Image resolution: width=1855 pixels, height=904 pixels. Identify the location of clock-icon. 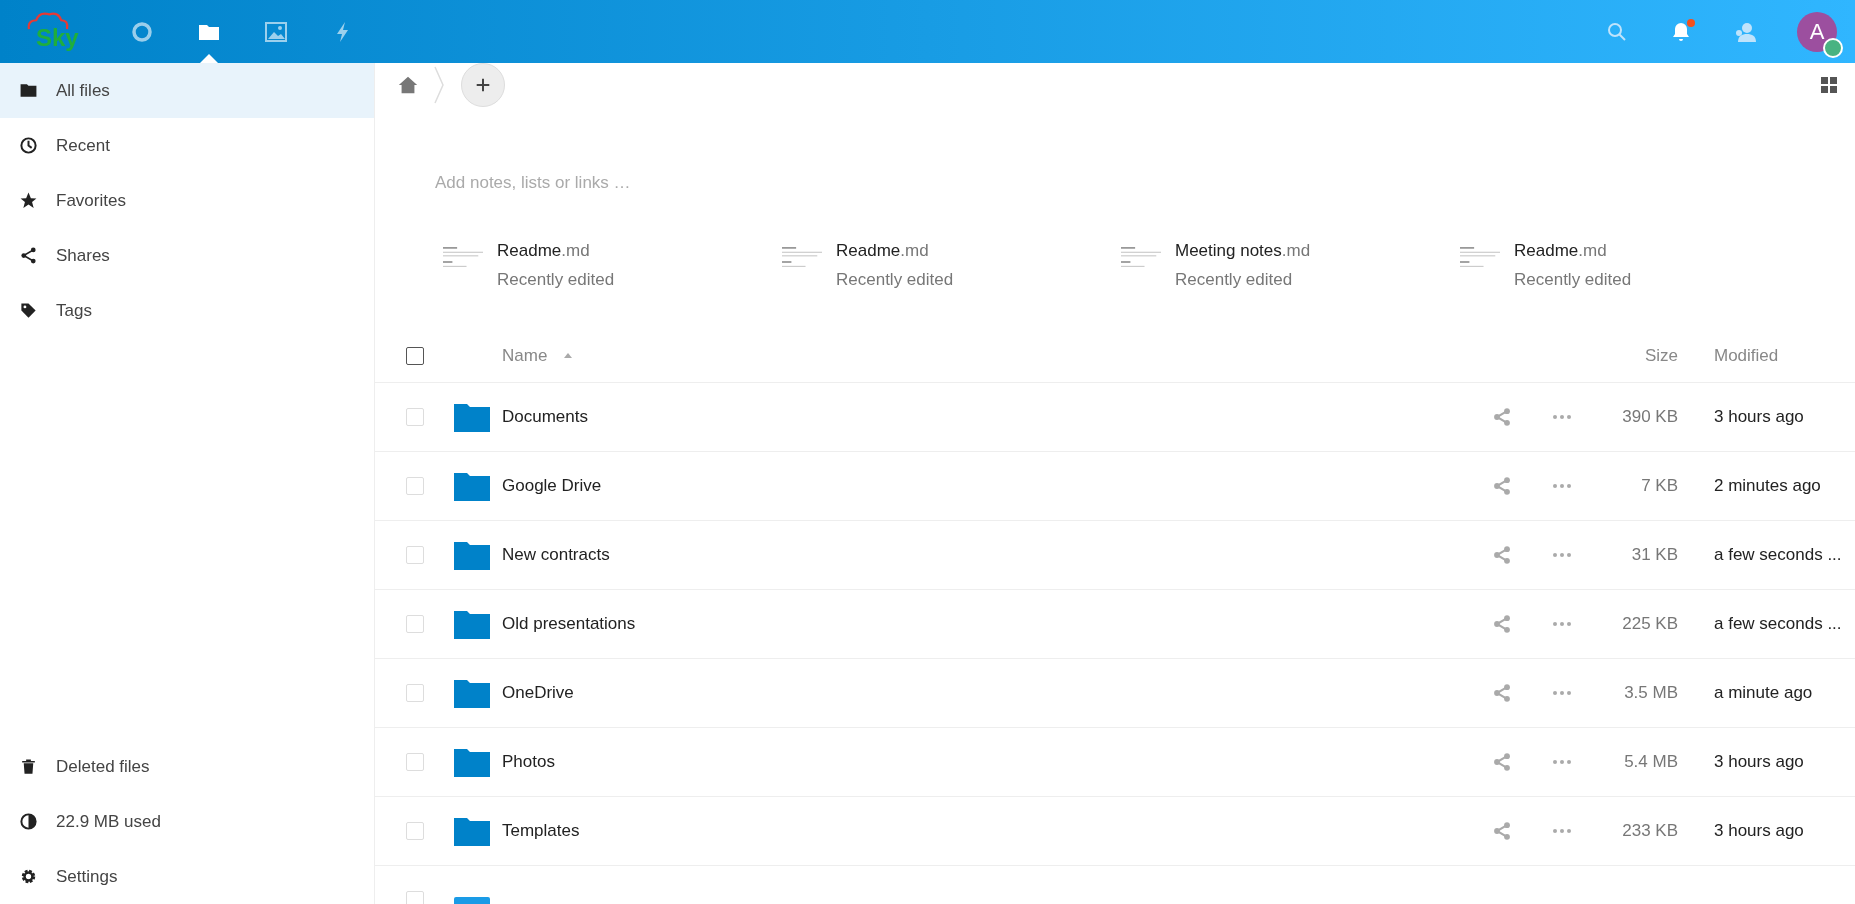
(28, 145).